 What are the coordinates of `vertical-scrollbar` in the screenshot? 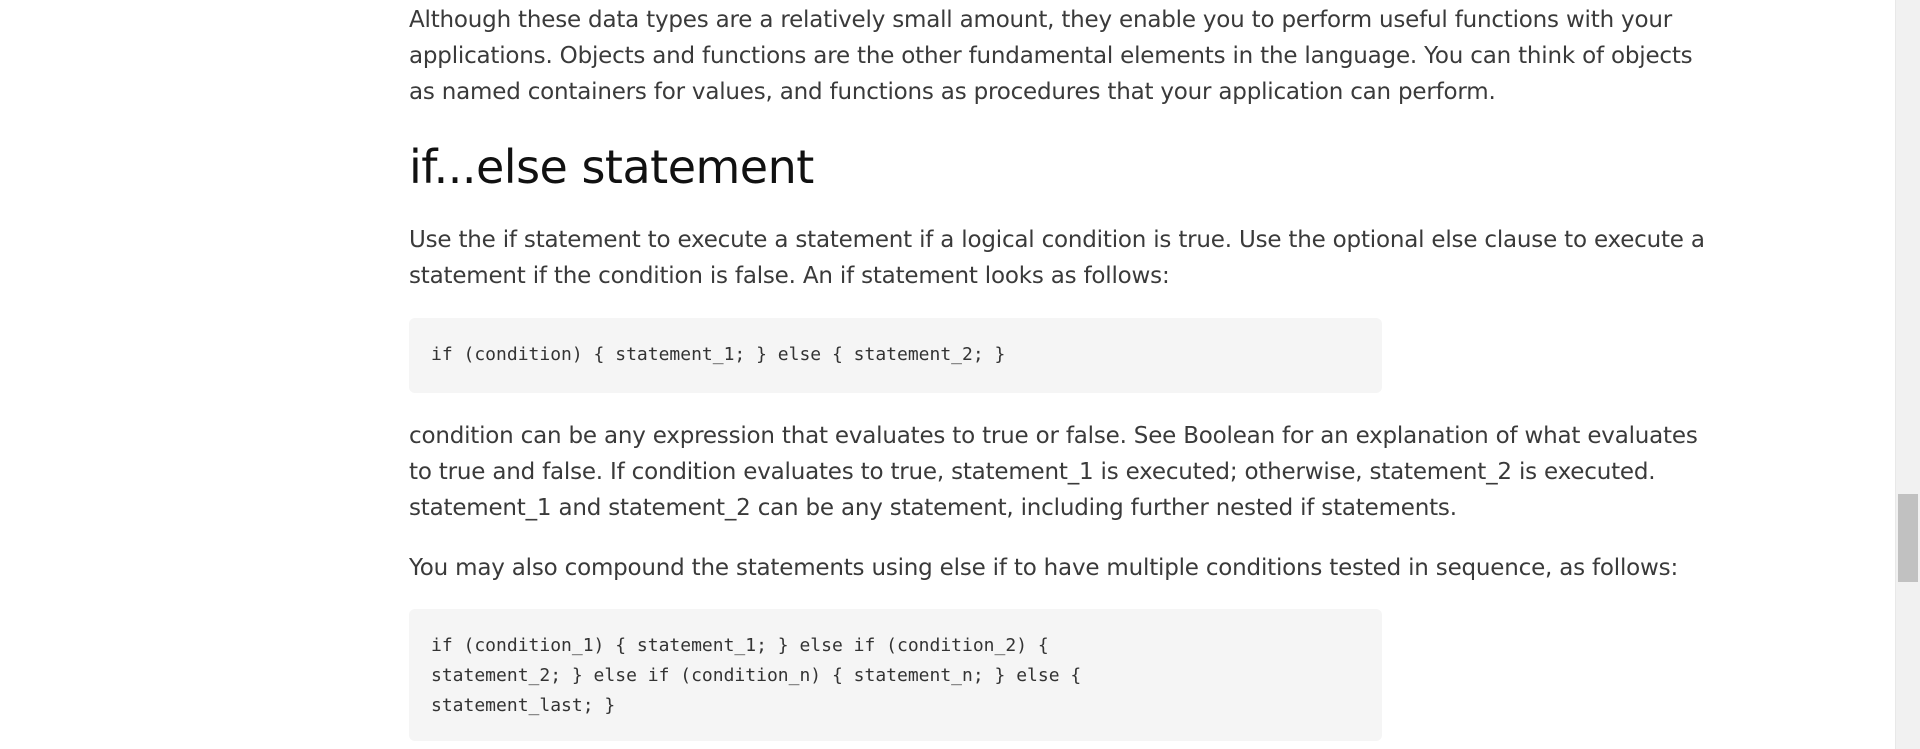 It's located at (1907, 374).